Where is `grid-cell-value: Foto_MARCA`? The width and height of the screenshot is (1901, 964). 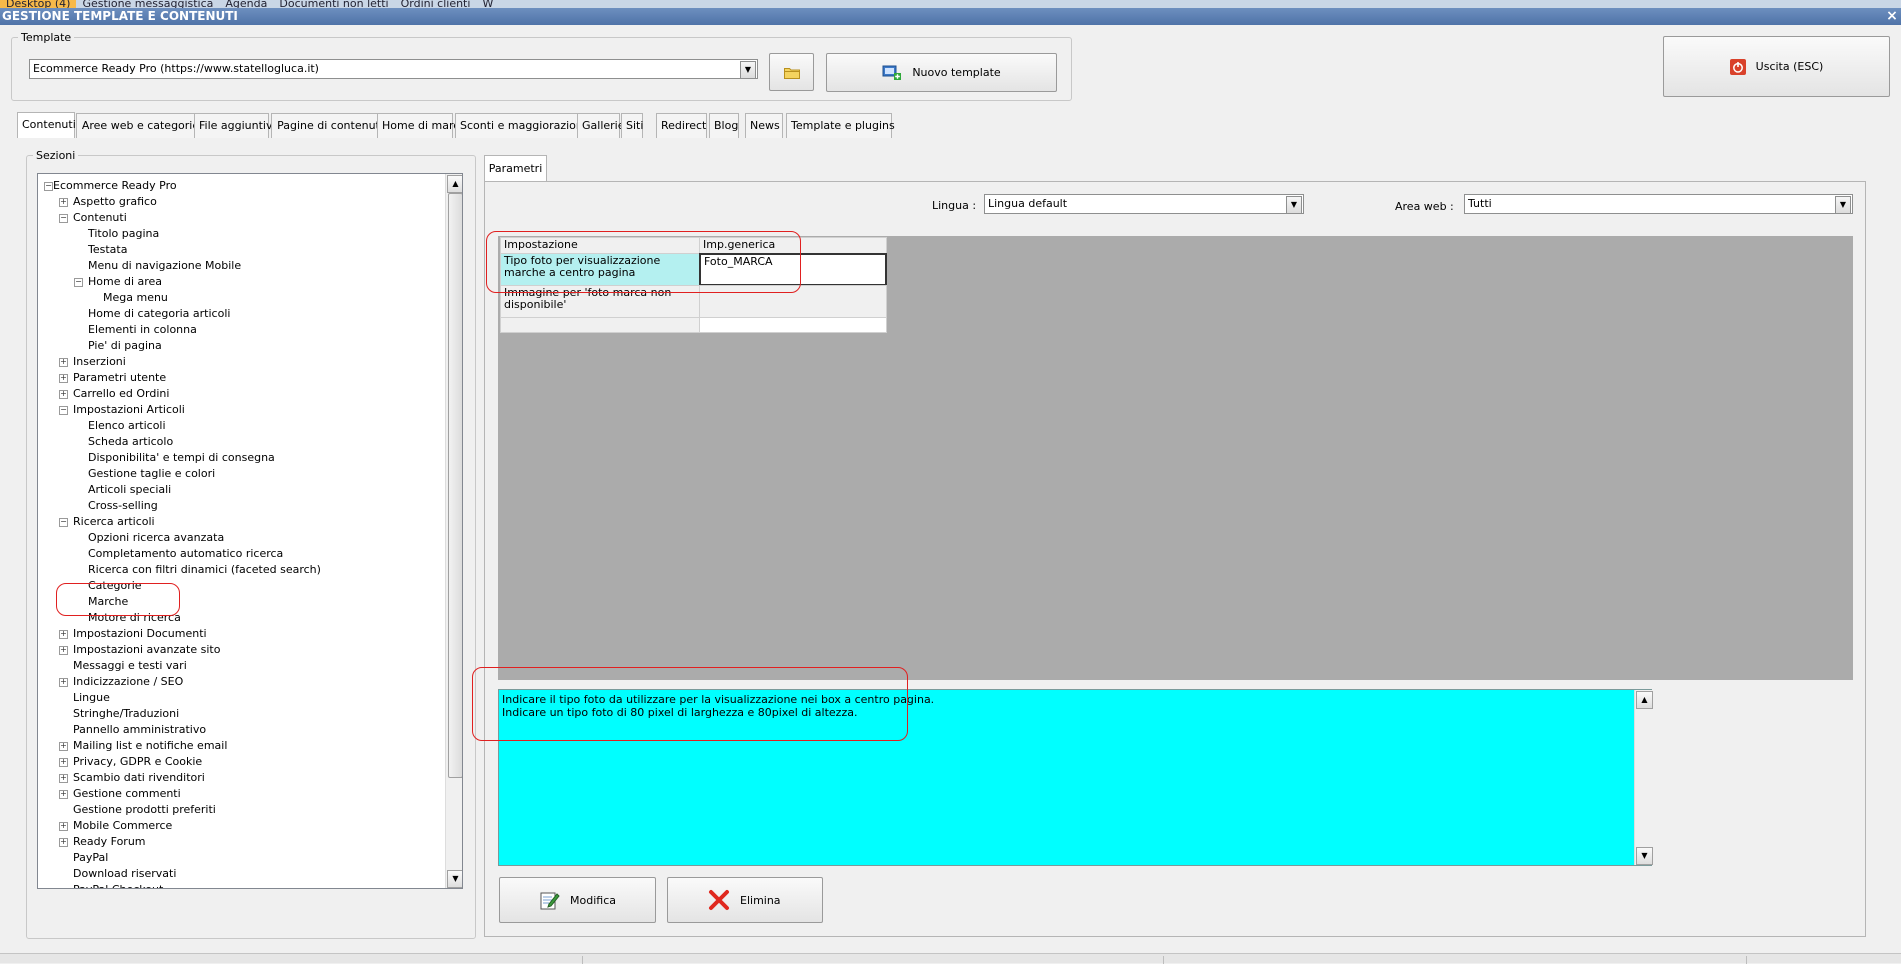 grid-cell-value: Foto_MARCA is located at coordinates (793, 269).